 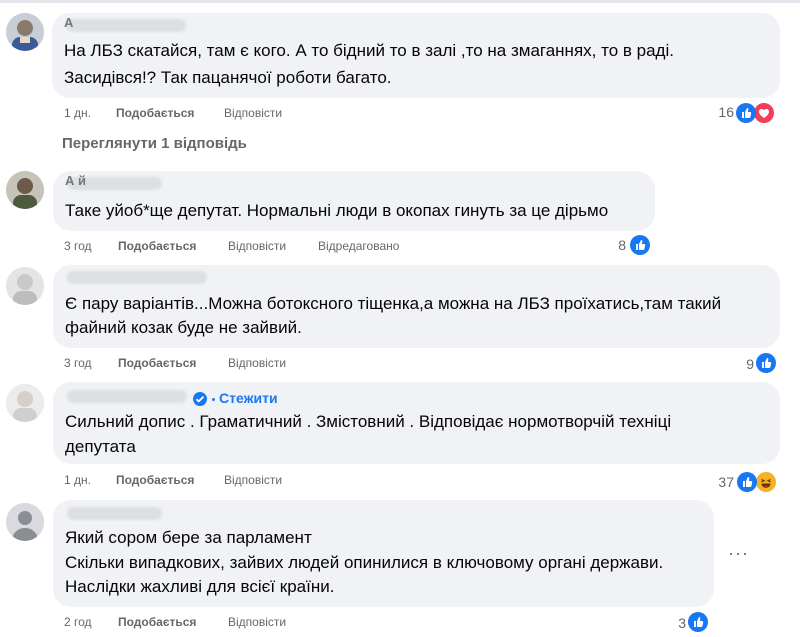 I want to click on comment-time: 2 год, so click(x=78, y=622).